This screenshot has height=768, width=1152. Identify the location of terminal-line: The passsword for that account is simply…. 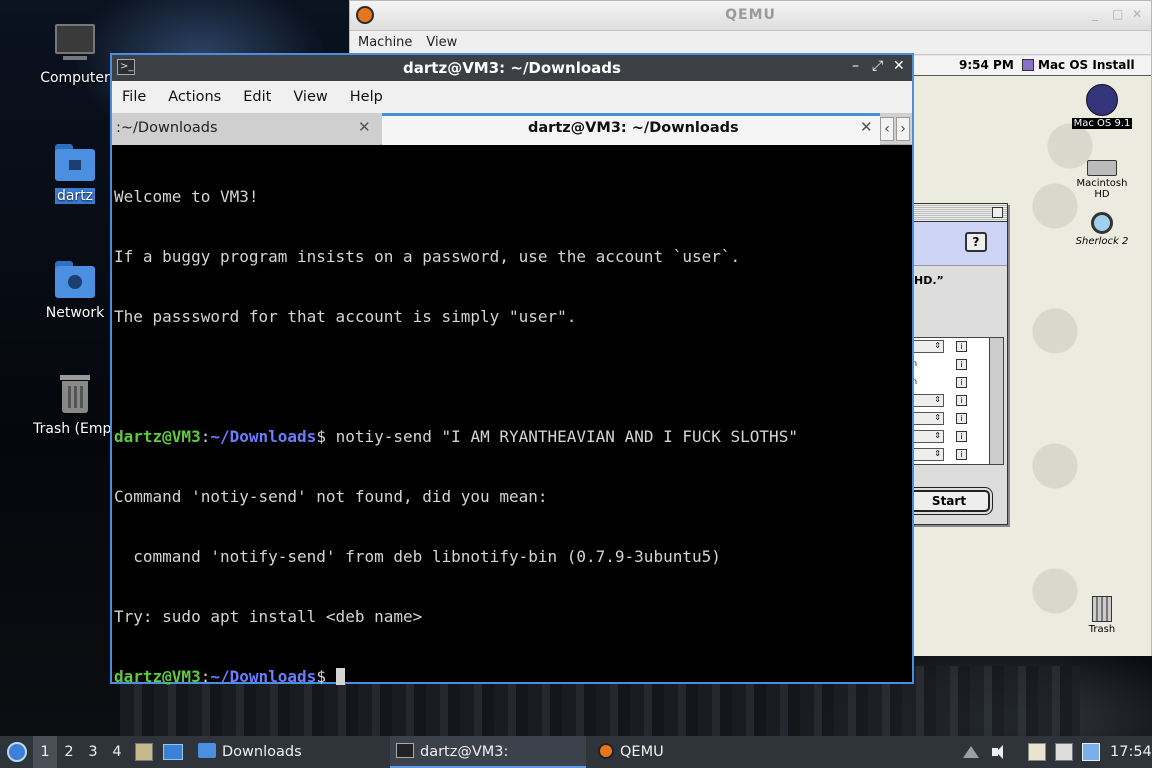
(345, 316).